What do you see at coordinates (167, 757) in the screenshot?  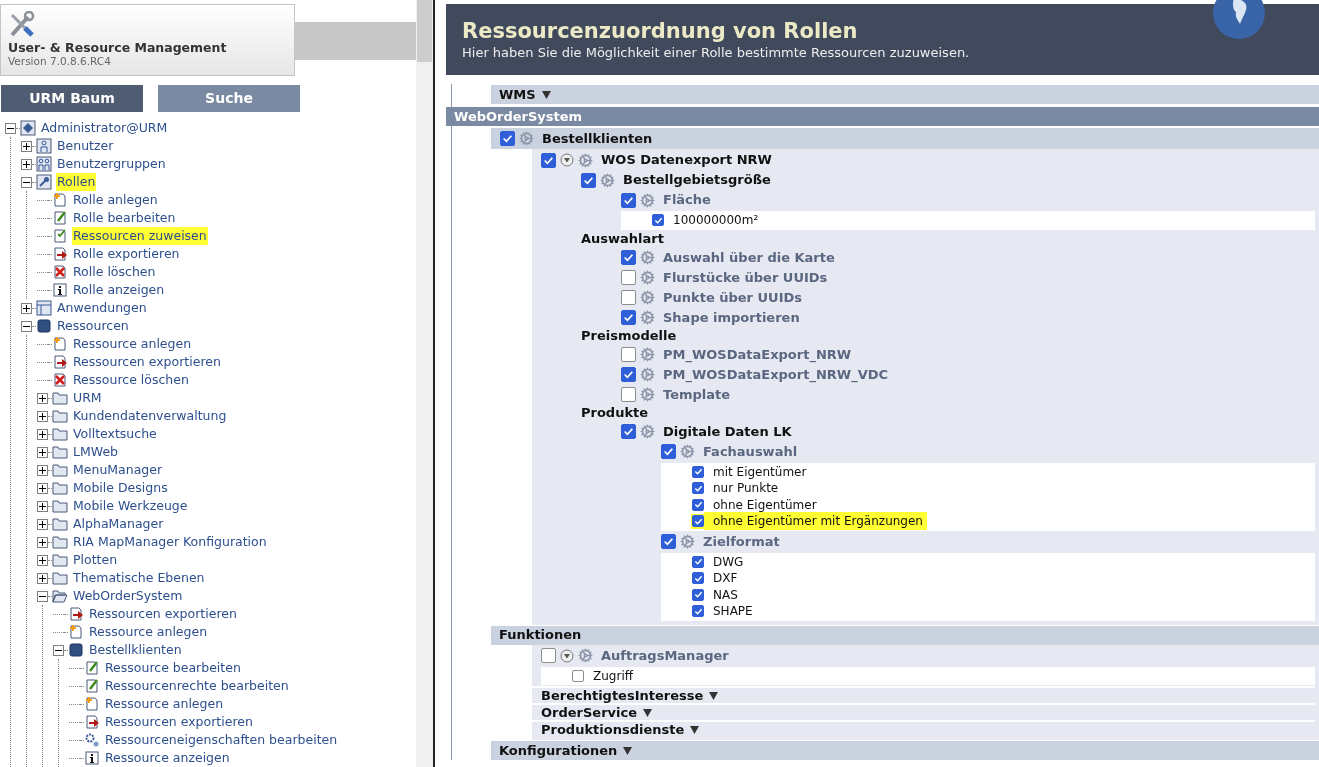 I see `tree-item: Ressource anzeigen` at bounding box center [167, 757].